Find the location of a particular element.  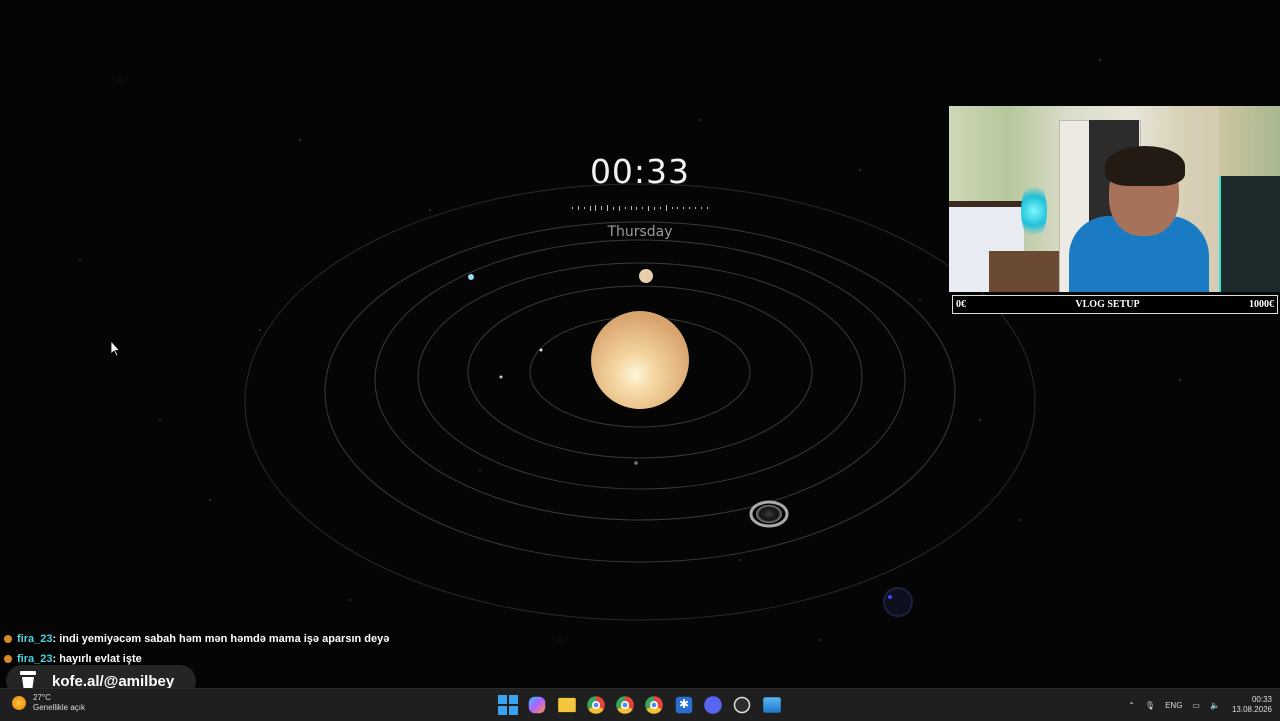

start-icon is located at coordinates (508, 705).